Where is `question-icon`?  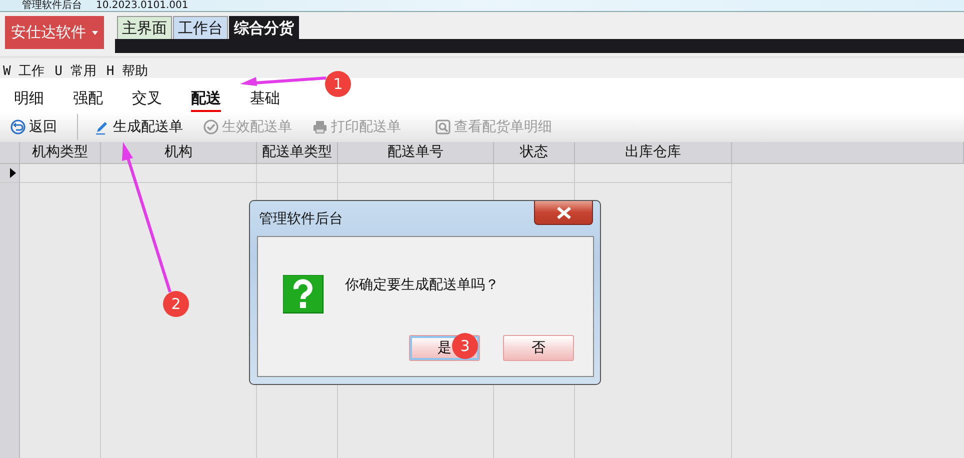
question-icon is located at coordinates (304, 295).